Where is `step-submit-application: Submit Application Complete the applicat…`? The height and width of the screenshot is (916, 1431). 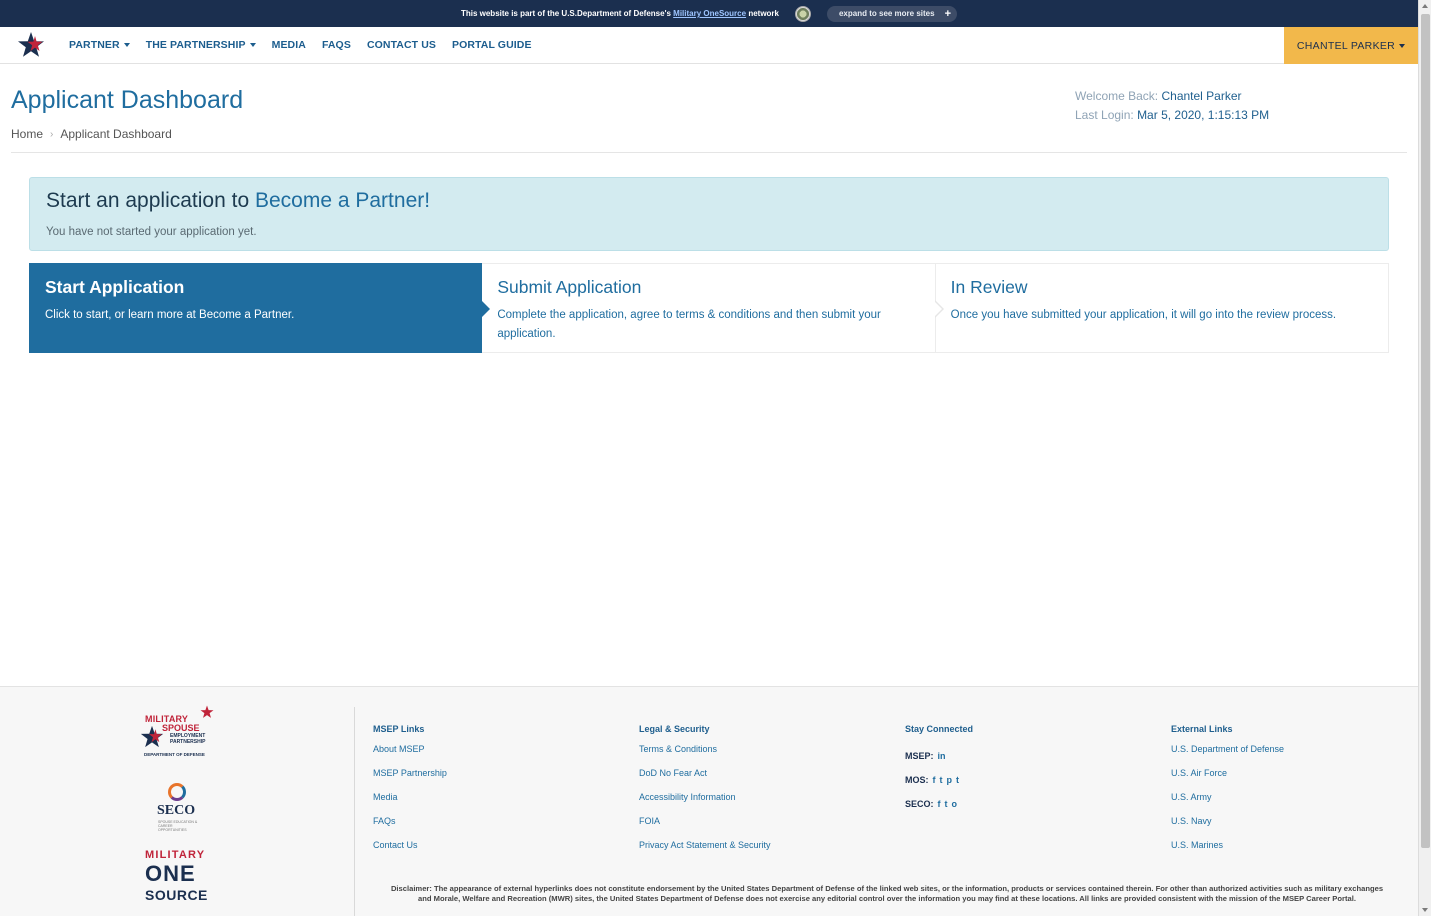
step-submit-application: Submit Application Complete the applicat… is located at coordinates (713, 308).